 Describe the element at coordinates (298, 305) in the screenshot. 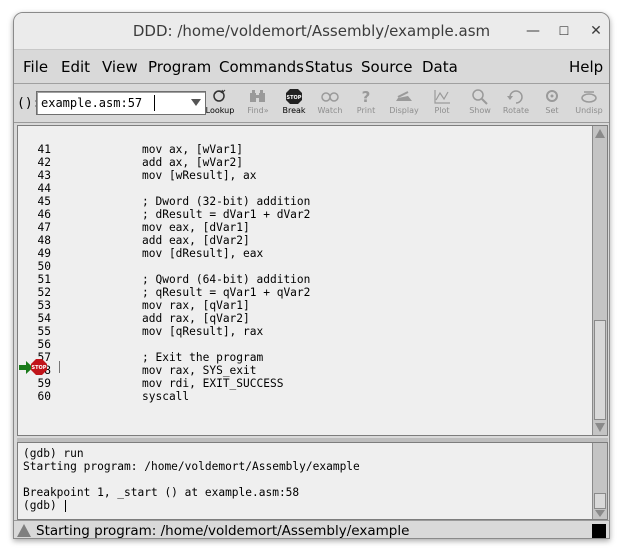

I see `source-line: 53 mov rax, [qVar1]` at that location.